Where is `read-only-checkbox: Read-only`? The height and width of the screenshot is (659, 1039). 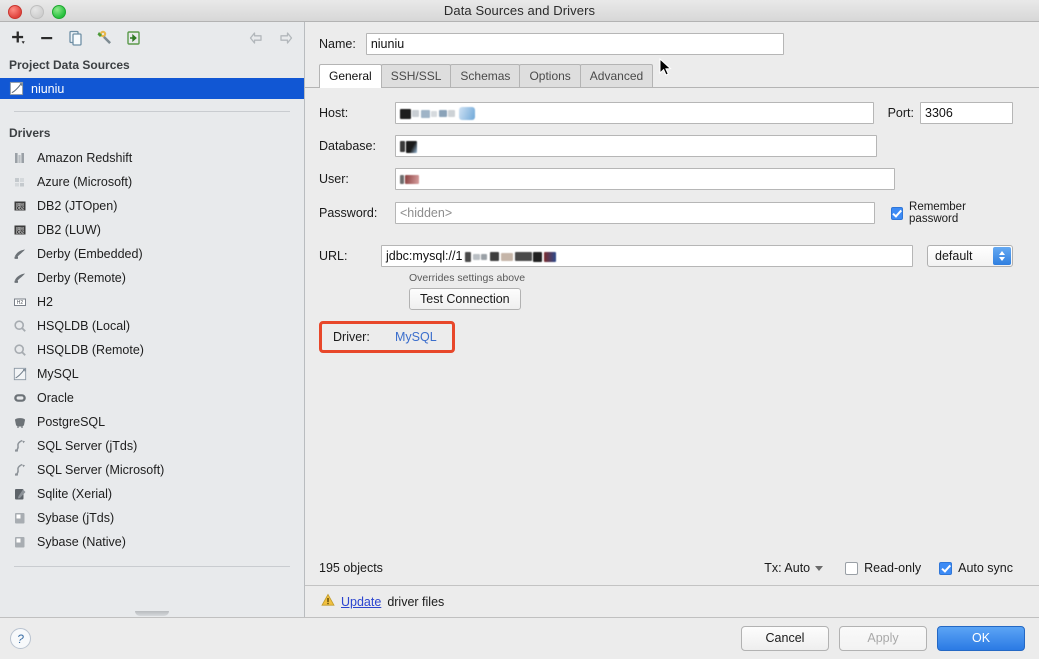 read-only-checkbox: Read-only is located at coordinates (883, 568).